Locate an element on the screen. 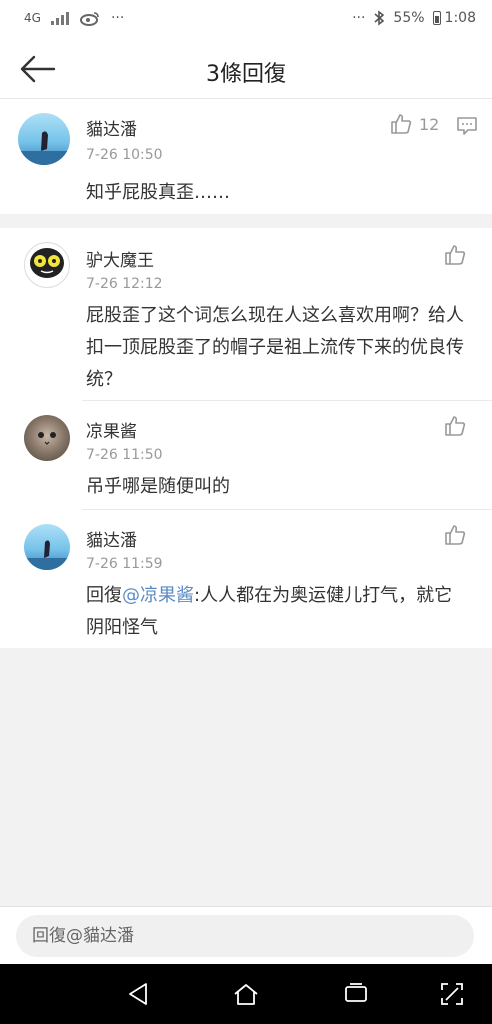 The width and height of the screenshot is (492, 1024). reply-item: 凉果酱 7-26 11:50 吊乎哪是随便叫的 is located at coordinates (246, 455).